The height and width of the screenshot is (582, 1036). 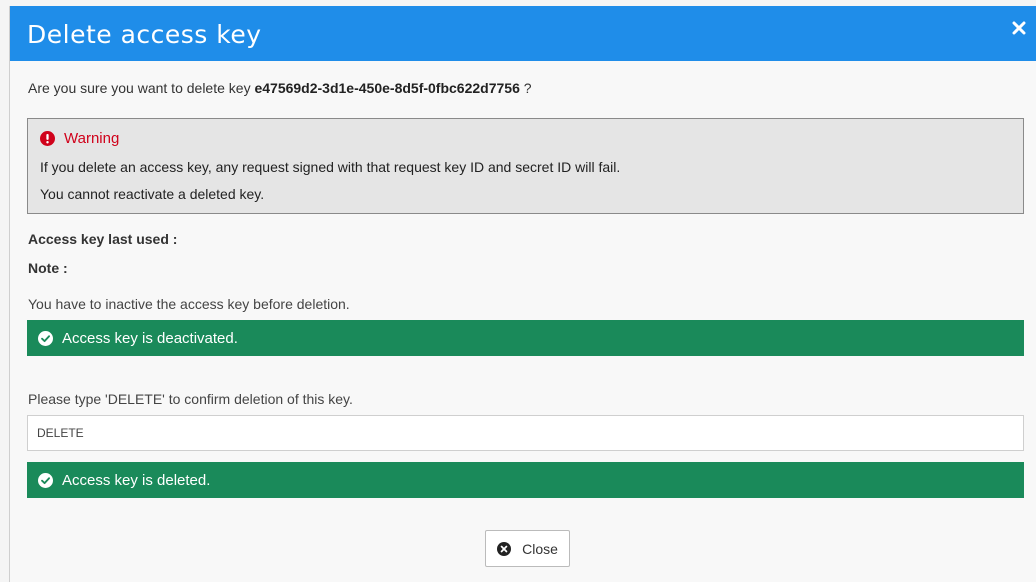 What do you see at coordinates (525, 480) in the screenshot?
I see `deleted-alert: Access key is deleted.` at bounding box center [525, 480].